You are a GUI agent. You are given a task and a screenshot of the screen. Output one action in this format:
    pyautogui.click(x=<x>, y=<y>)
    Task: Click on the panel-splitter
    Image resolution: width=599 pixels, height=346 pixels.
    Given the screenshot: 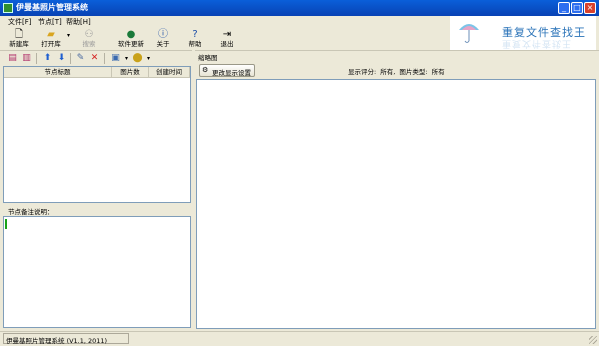 What is the action you would take?
    pyautogui.click(x=193, y=190)
    